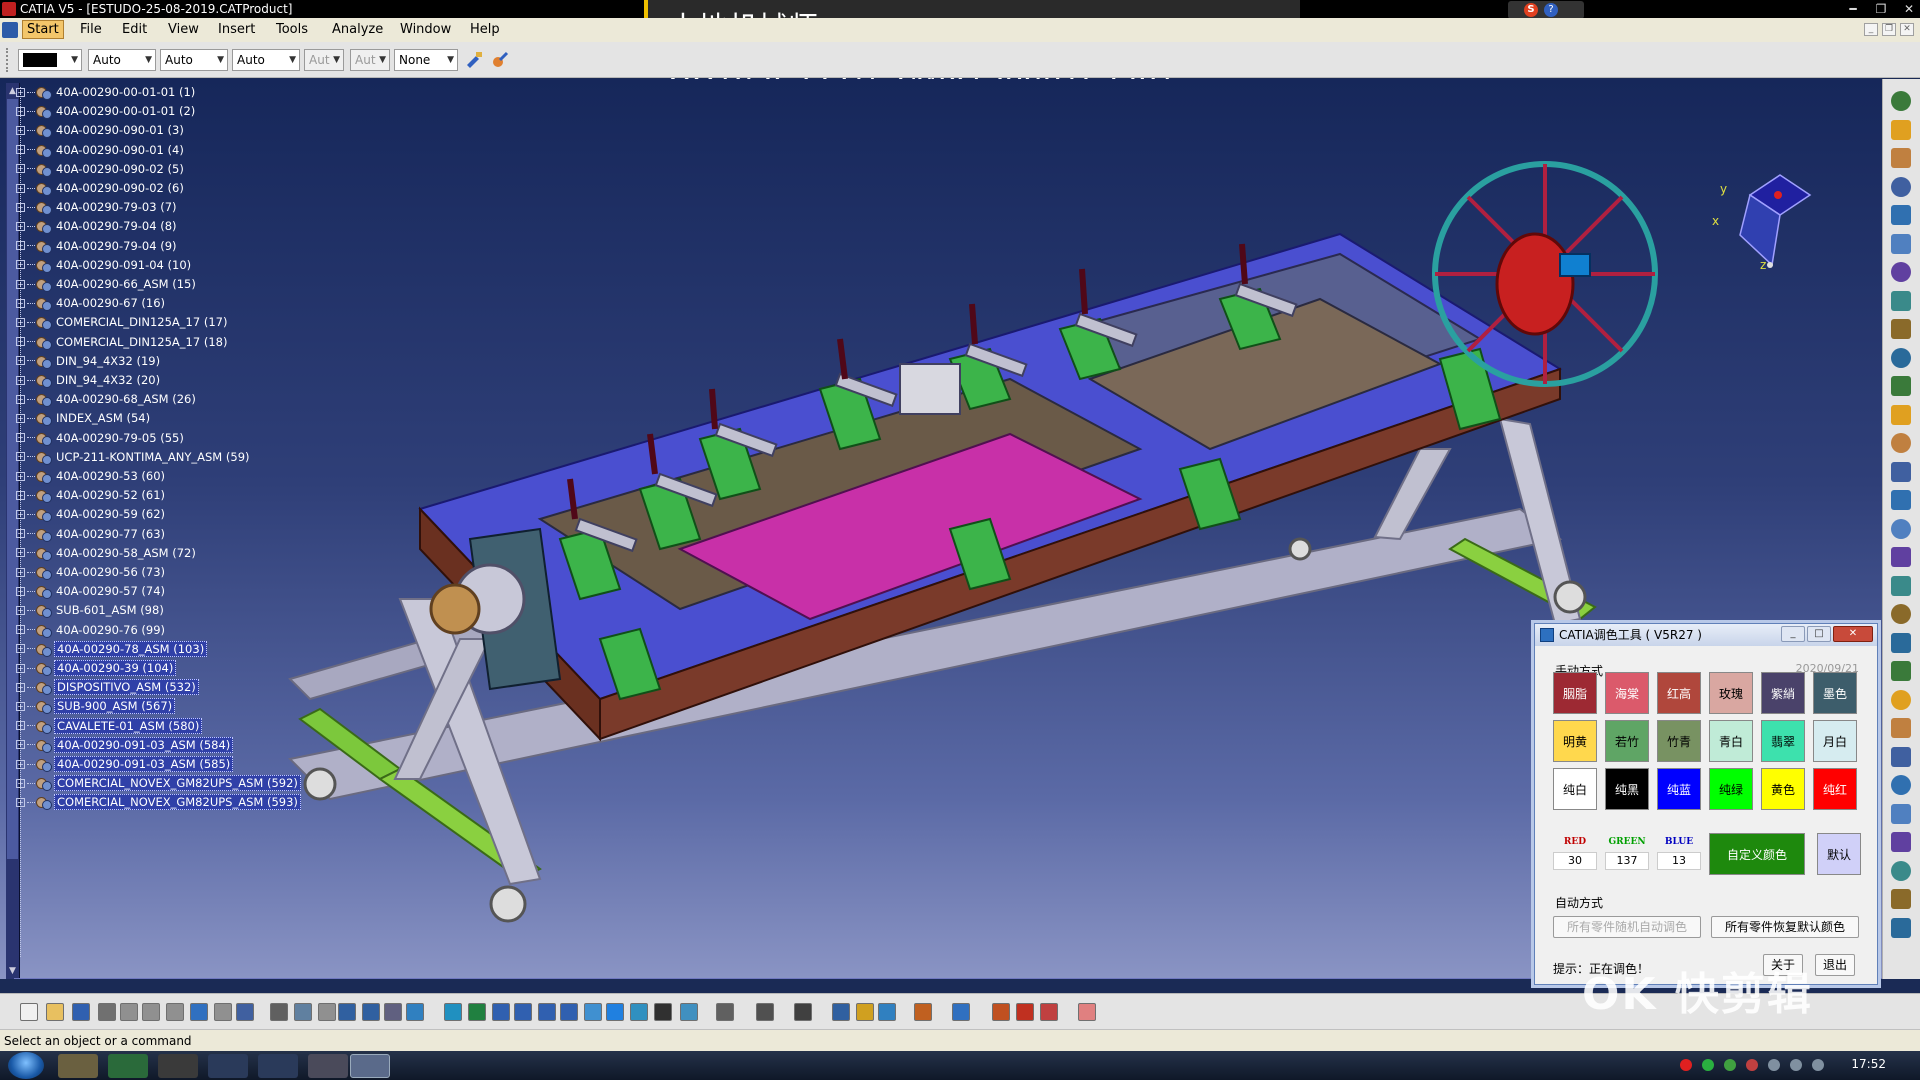 The height and width of the screenshot is (1080, 1920). Describe the element at coordinates (1901, 129) in the screenshot. I see `select-icon` at that location.